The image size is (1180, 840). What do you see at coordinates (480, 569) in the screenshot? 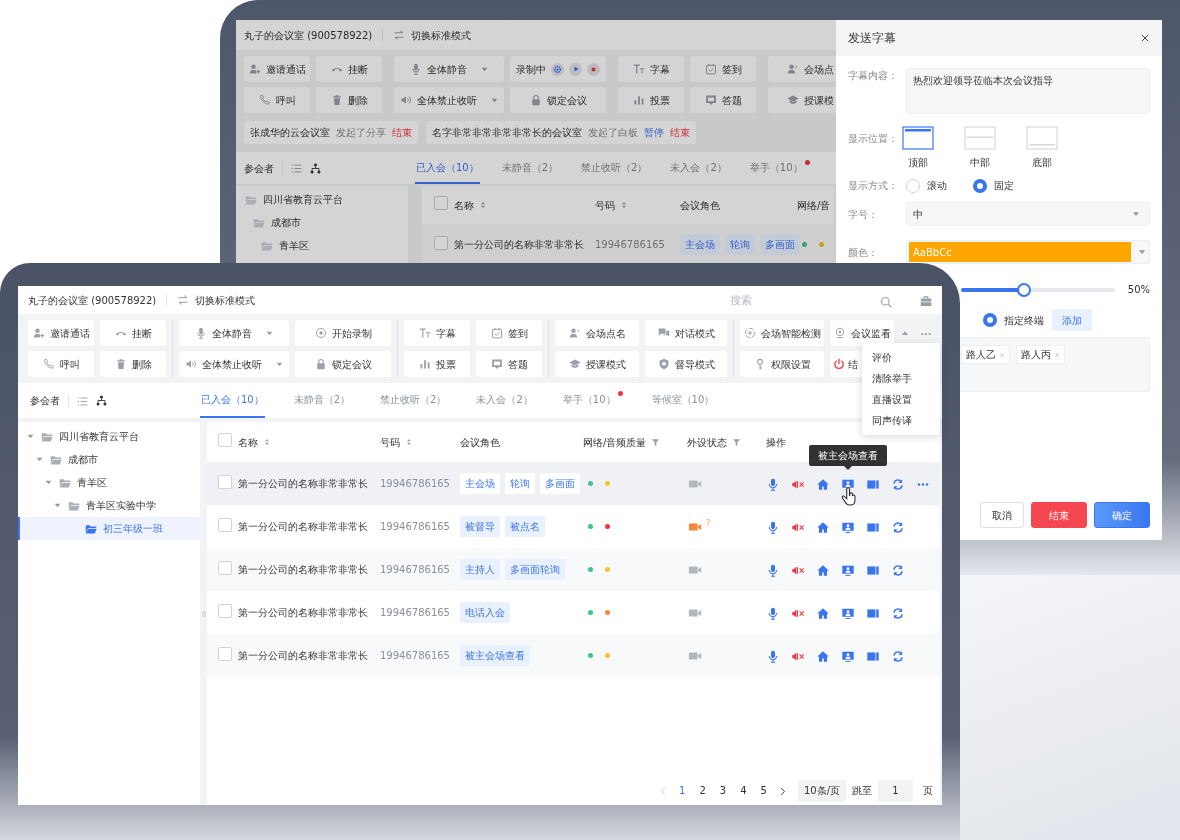
I see `role-tag: 主持人` at bounding box center [480, 569].